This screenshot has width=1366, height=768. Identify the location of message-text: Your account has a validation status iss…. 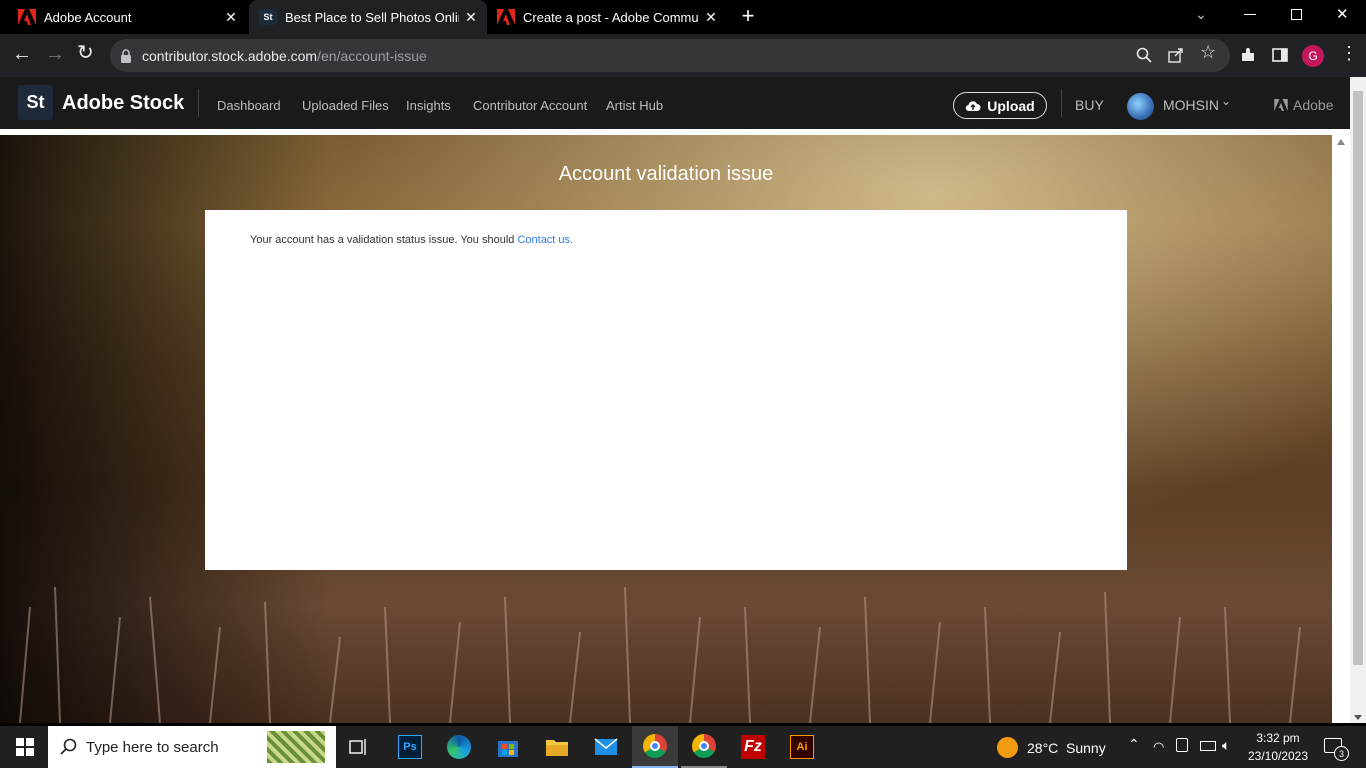
(384, 240).